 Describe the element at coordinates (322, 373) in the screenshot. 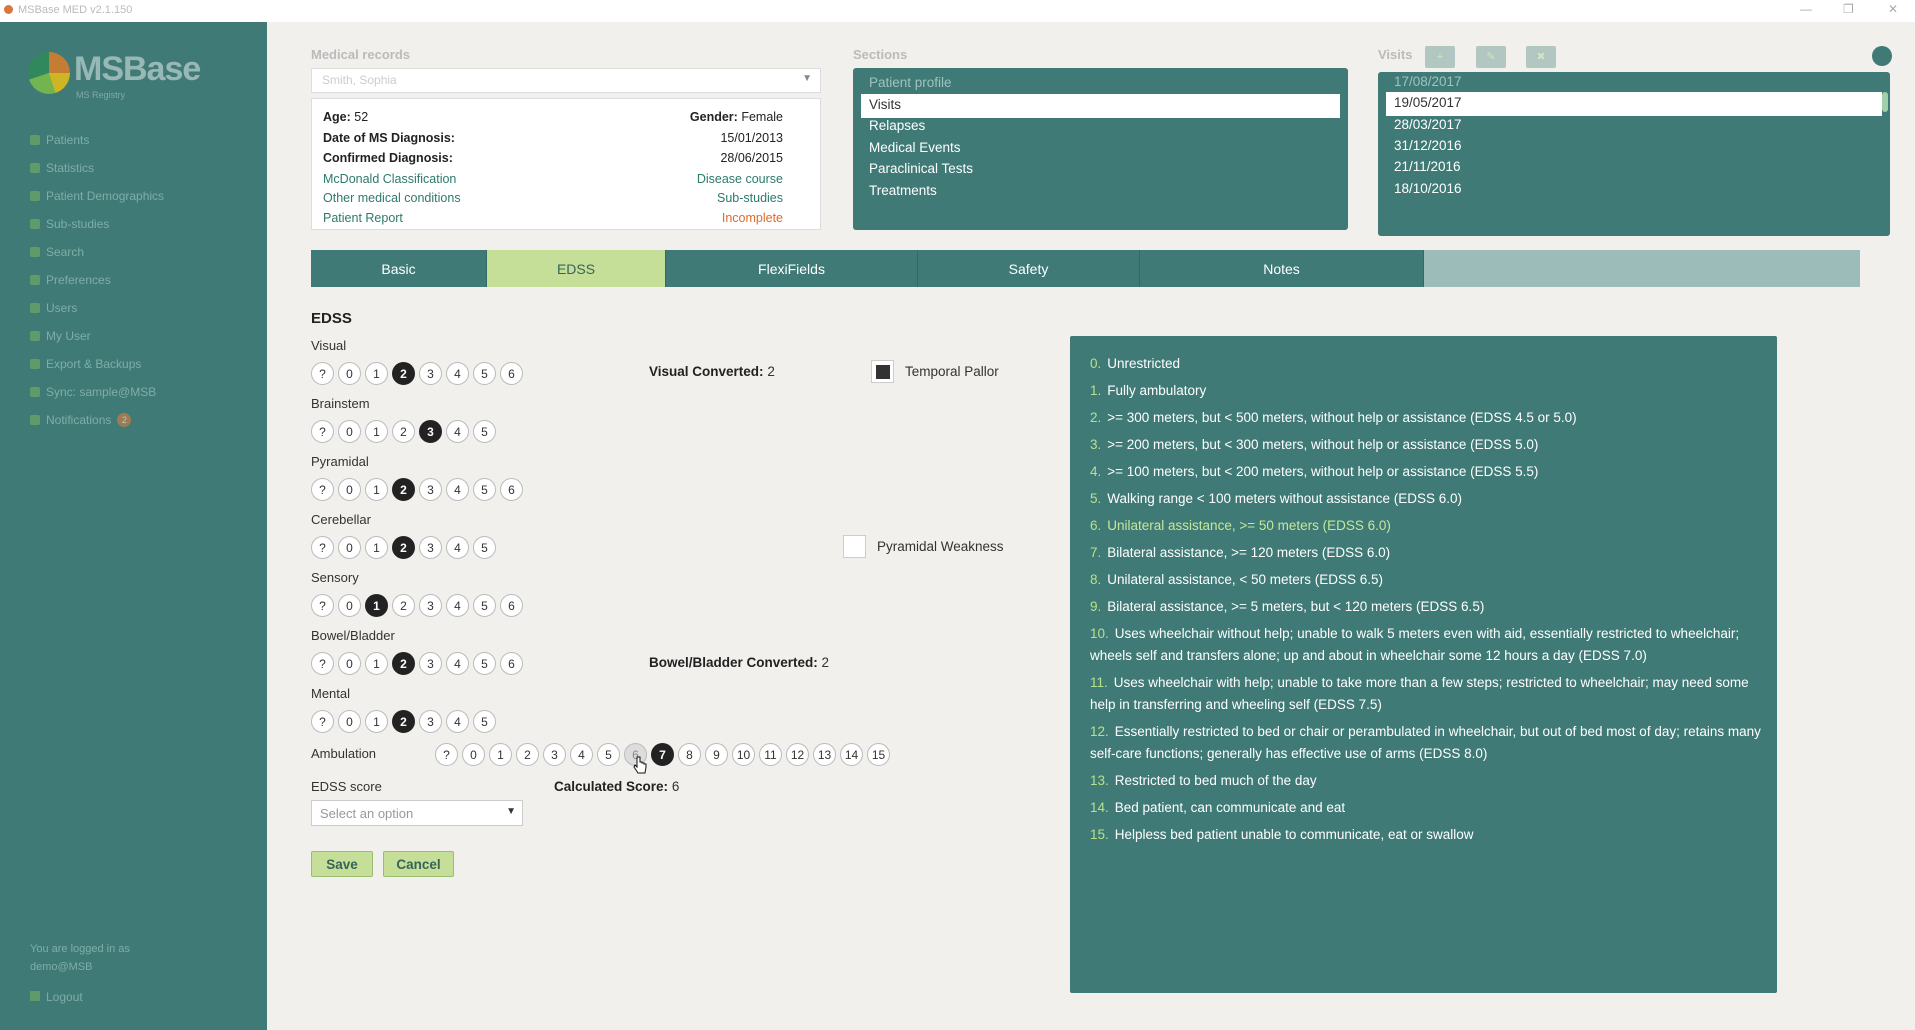

I see `visual-option: ?` at that location.